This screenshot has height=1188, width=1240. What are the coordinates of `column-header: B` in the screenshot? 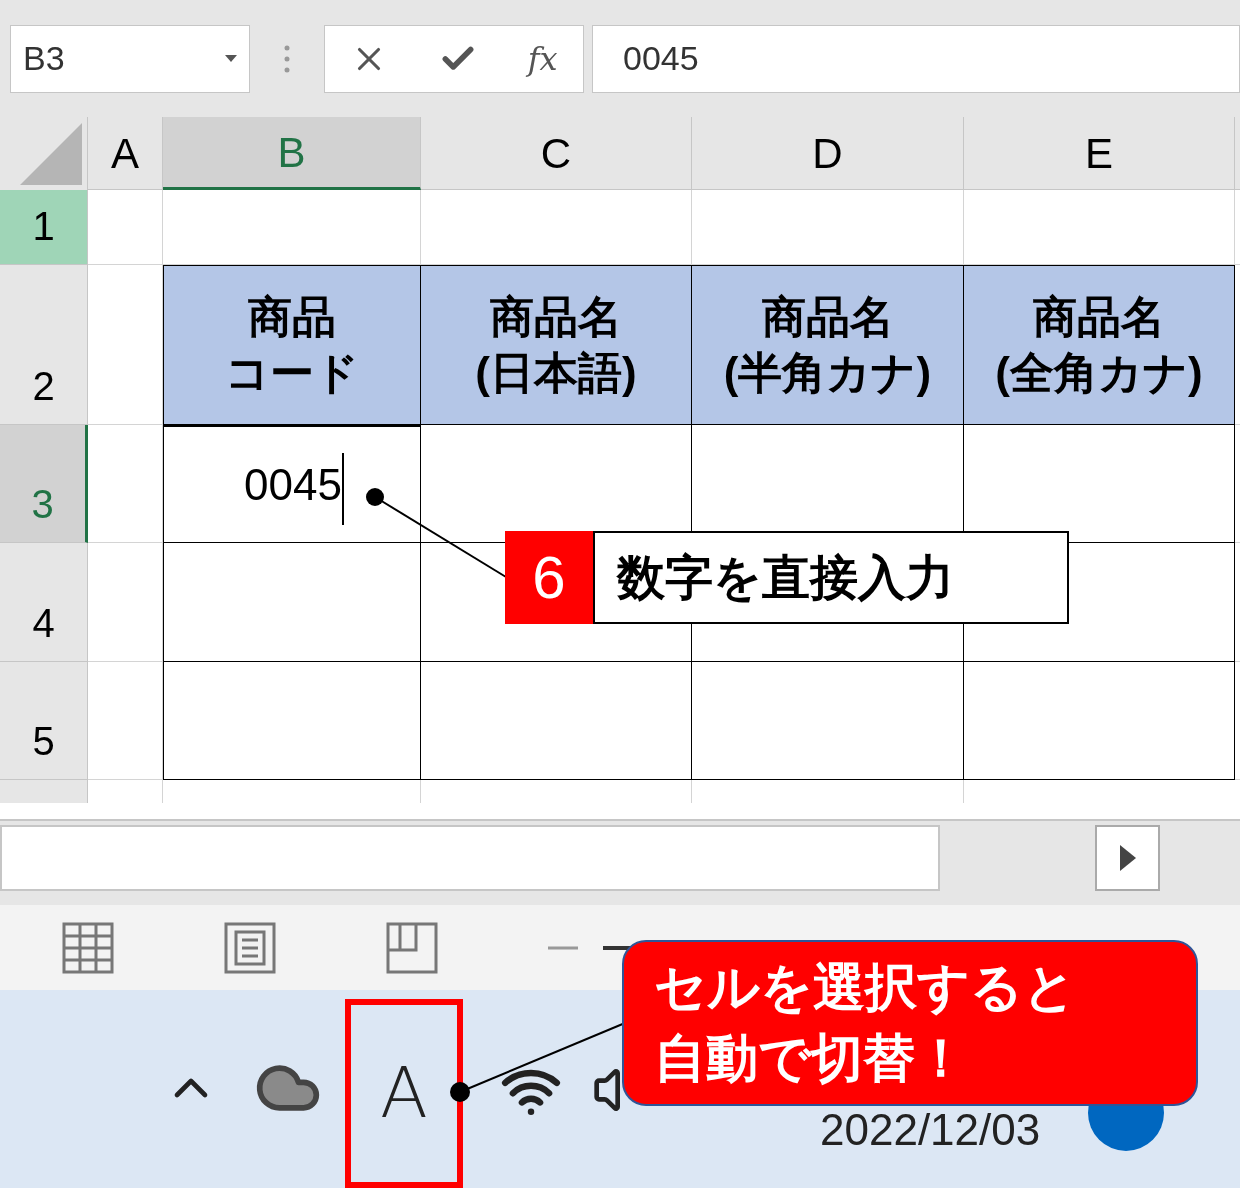 It's located at (292, 153).